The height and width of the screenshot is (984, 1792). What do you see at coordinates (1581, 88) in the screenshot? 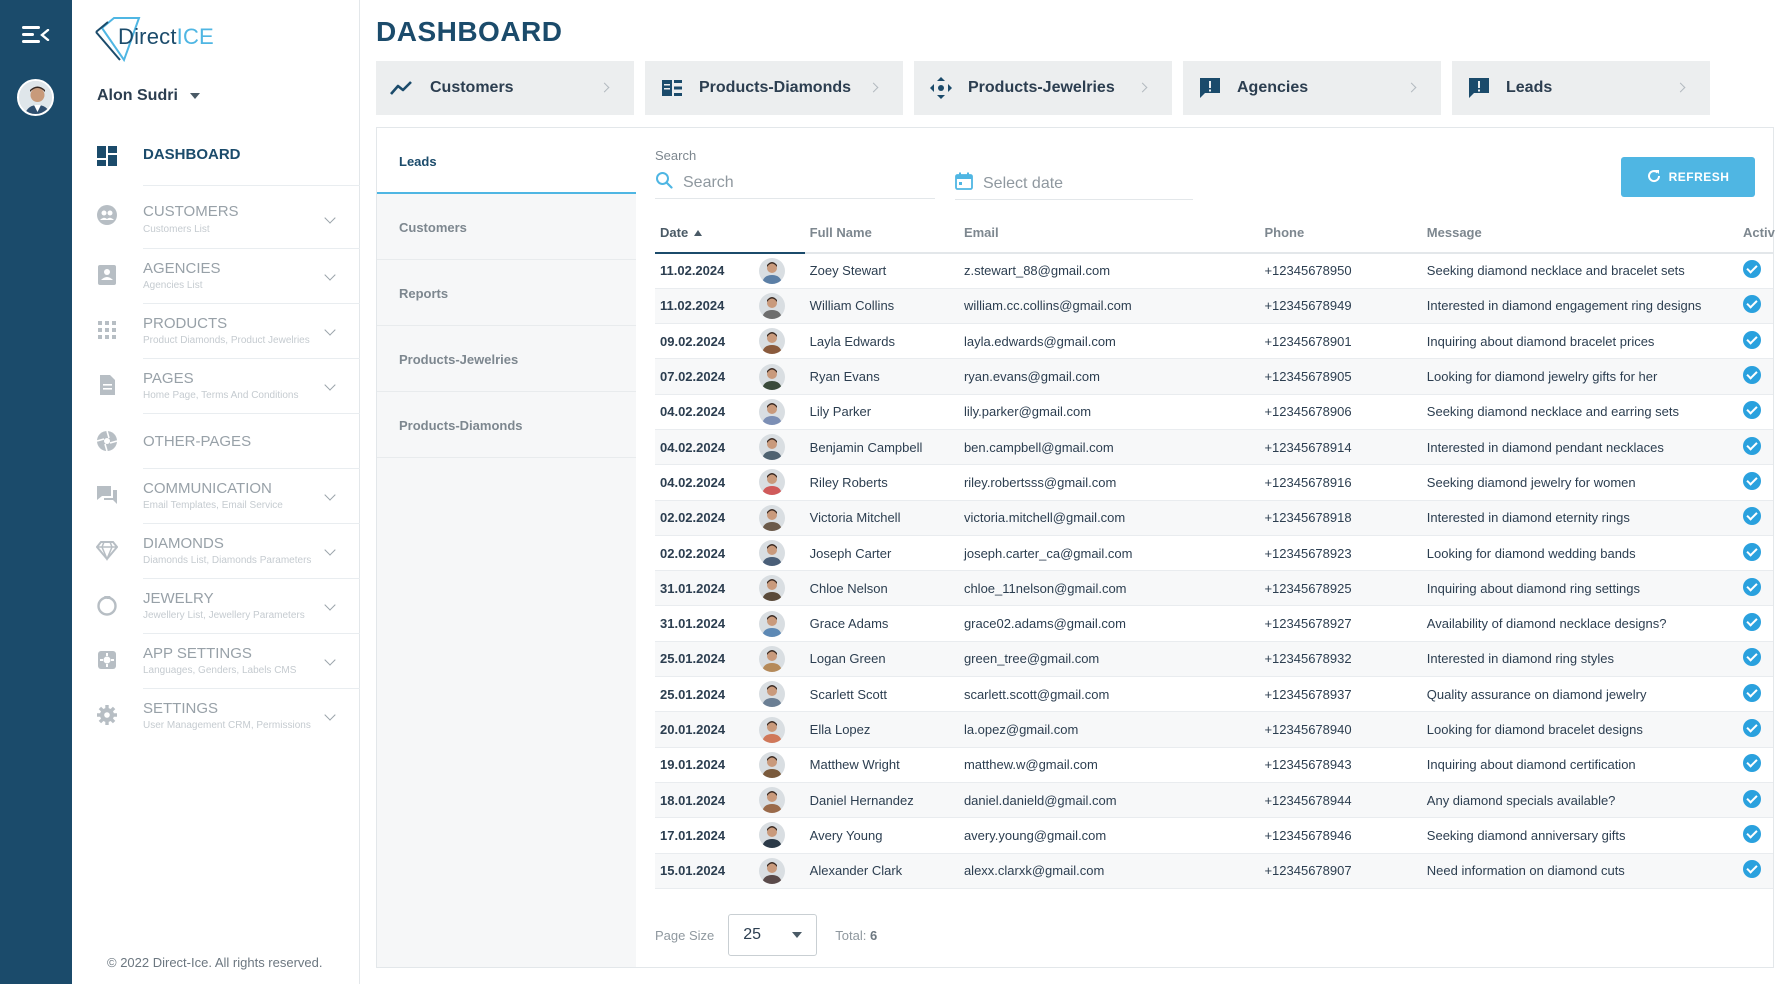
I see `card-leads: Leads` at bounding box center [1581, 88].